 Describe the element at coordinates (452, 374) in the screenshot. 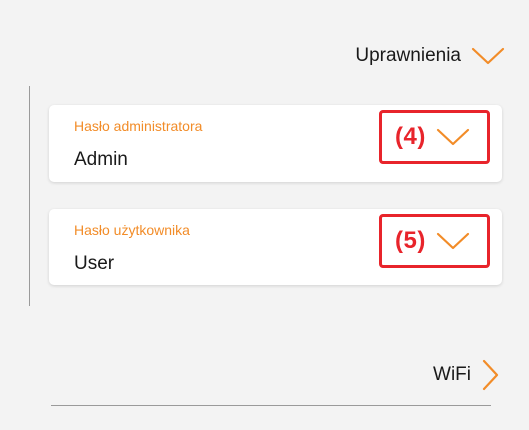

I see `wifi-section-title: WiFi` at that location.